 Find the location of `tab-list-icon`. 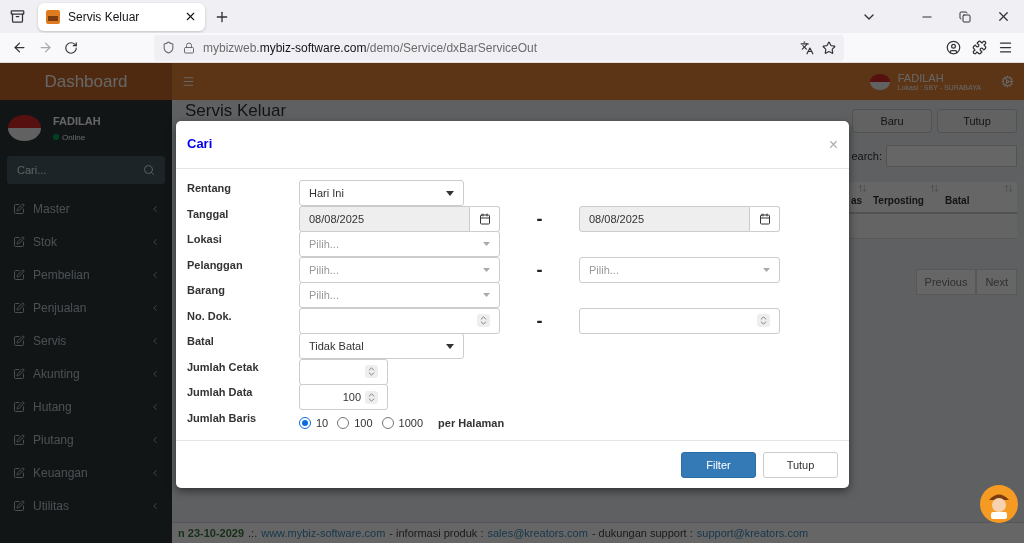

tab-list-icon is located at coordinates (17, 16).